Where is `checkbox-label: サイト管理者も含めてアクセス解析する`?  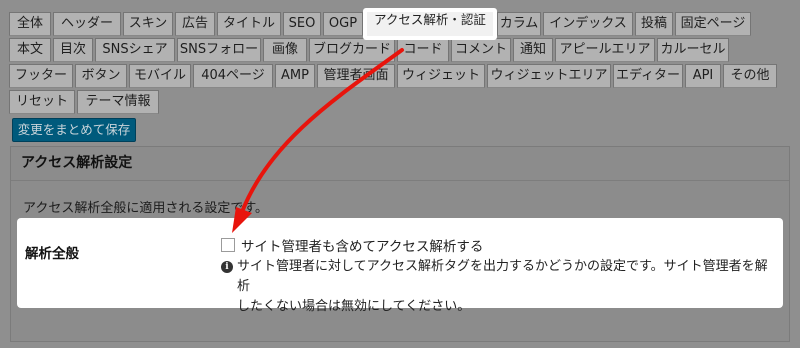 checkbox-label: サイト管理者も含めてアクセス解析する is located at coordinates (362, 245).